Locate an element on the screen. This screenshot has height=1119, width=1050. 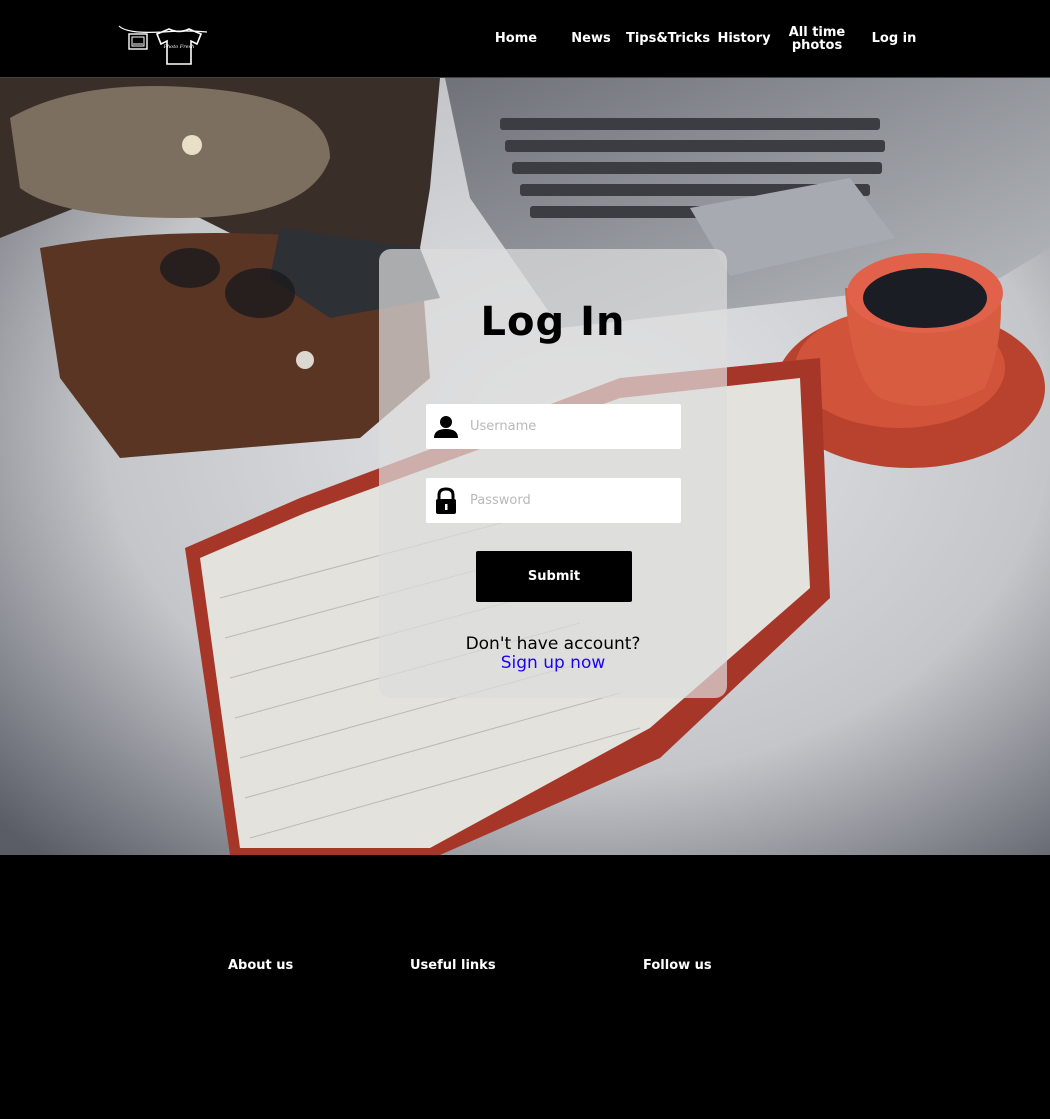
signup-link: Sign up now is located at coordinates (553, 663).